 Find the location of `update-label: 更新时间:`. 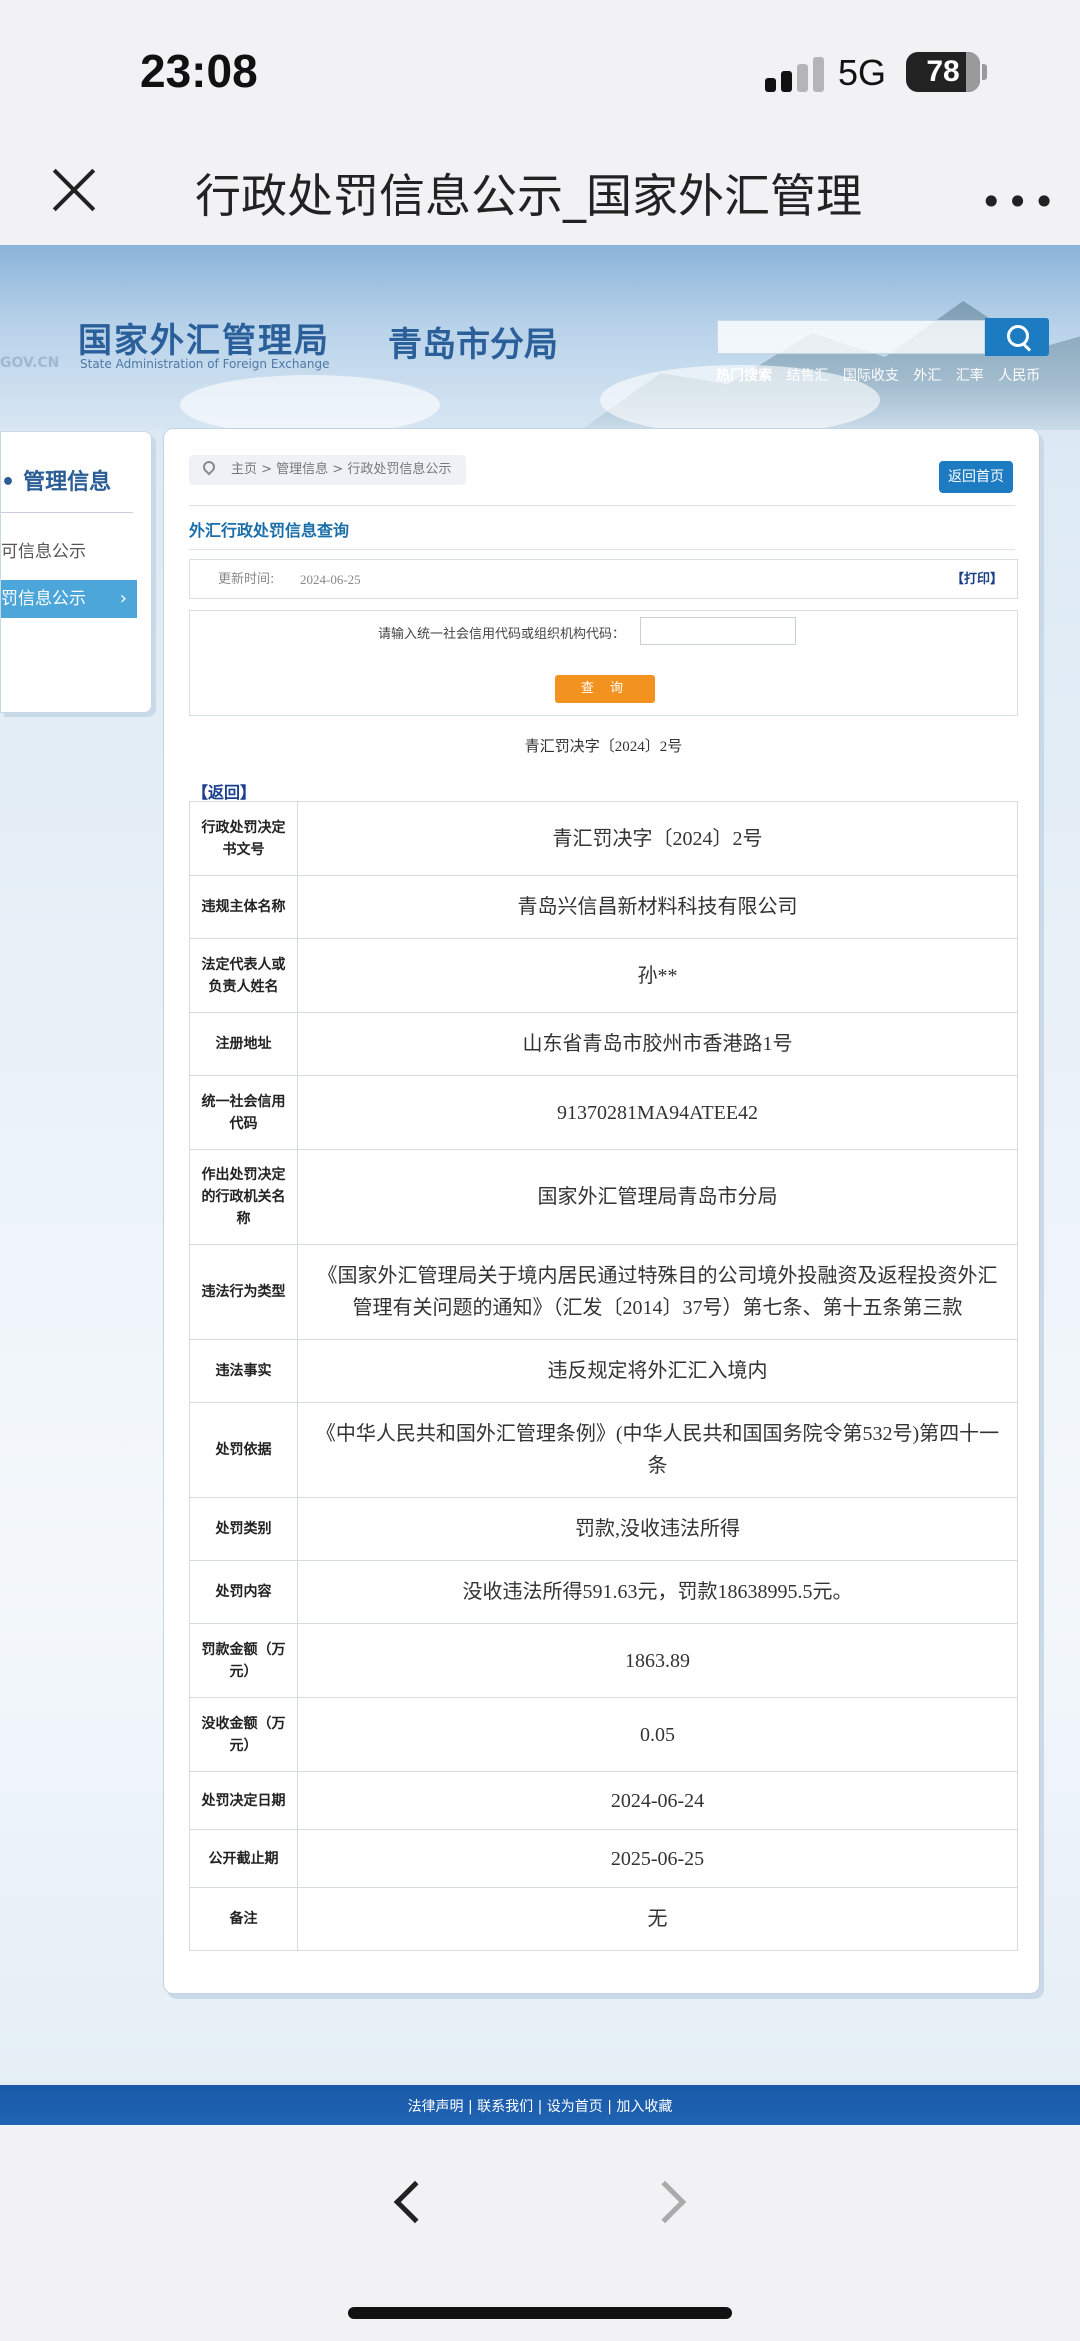

update-label: 更新时间: is located at coordinates (246, 579).